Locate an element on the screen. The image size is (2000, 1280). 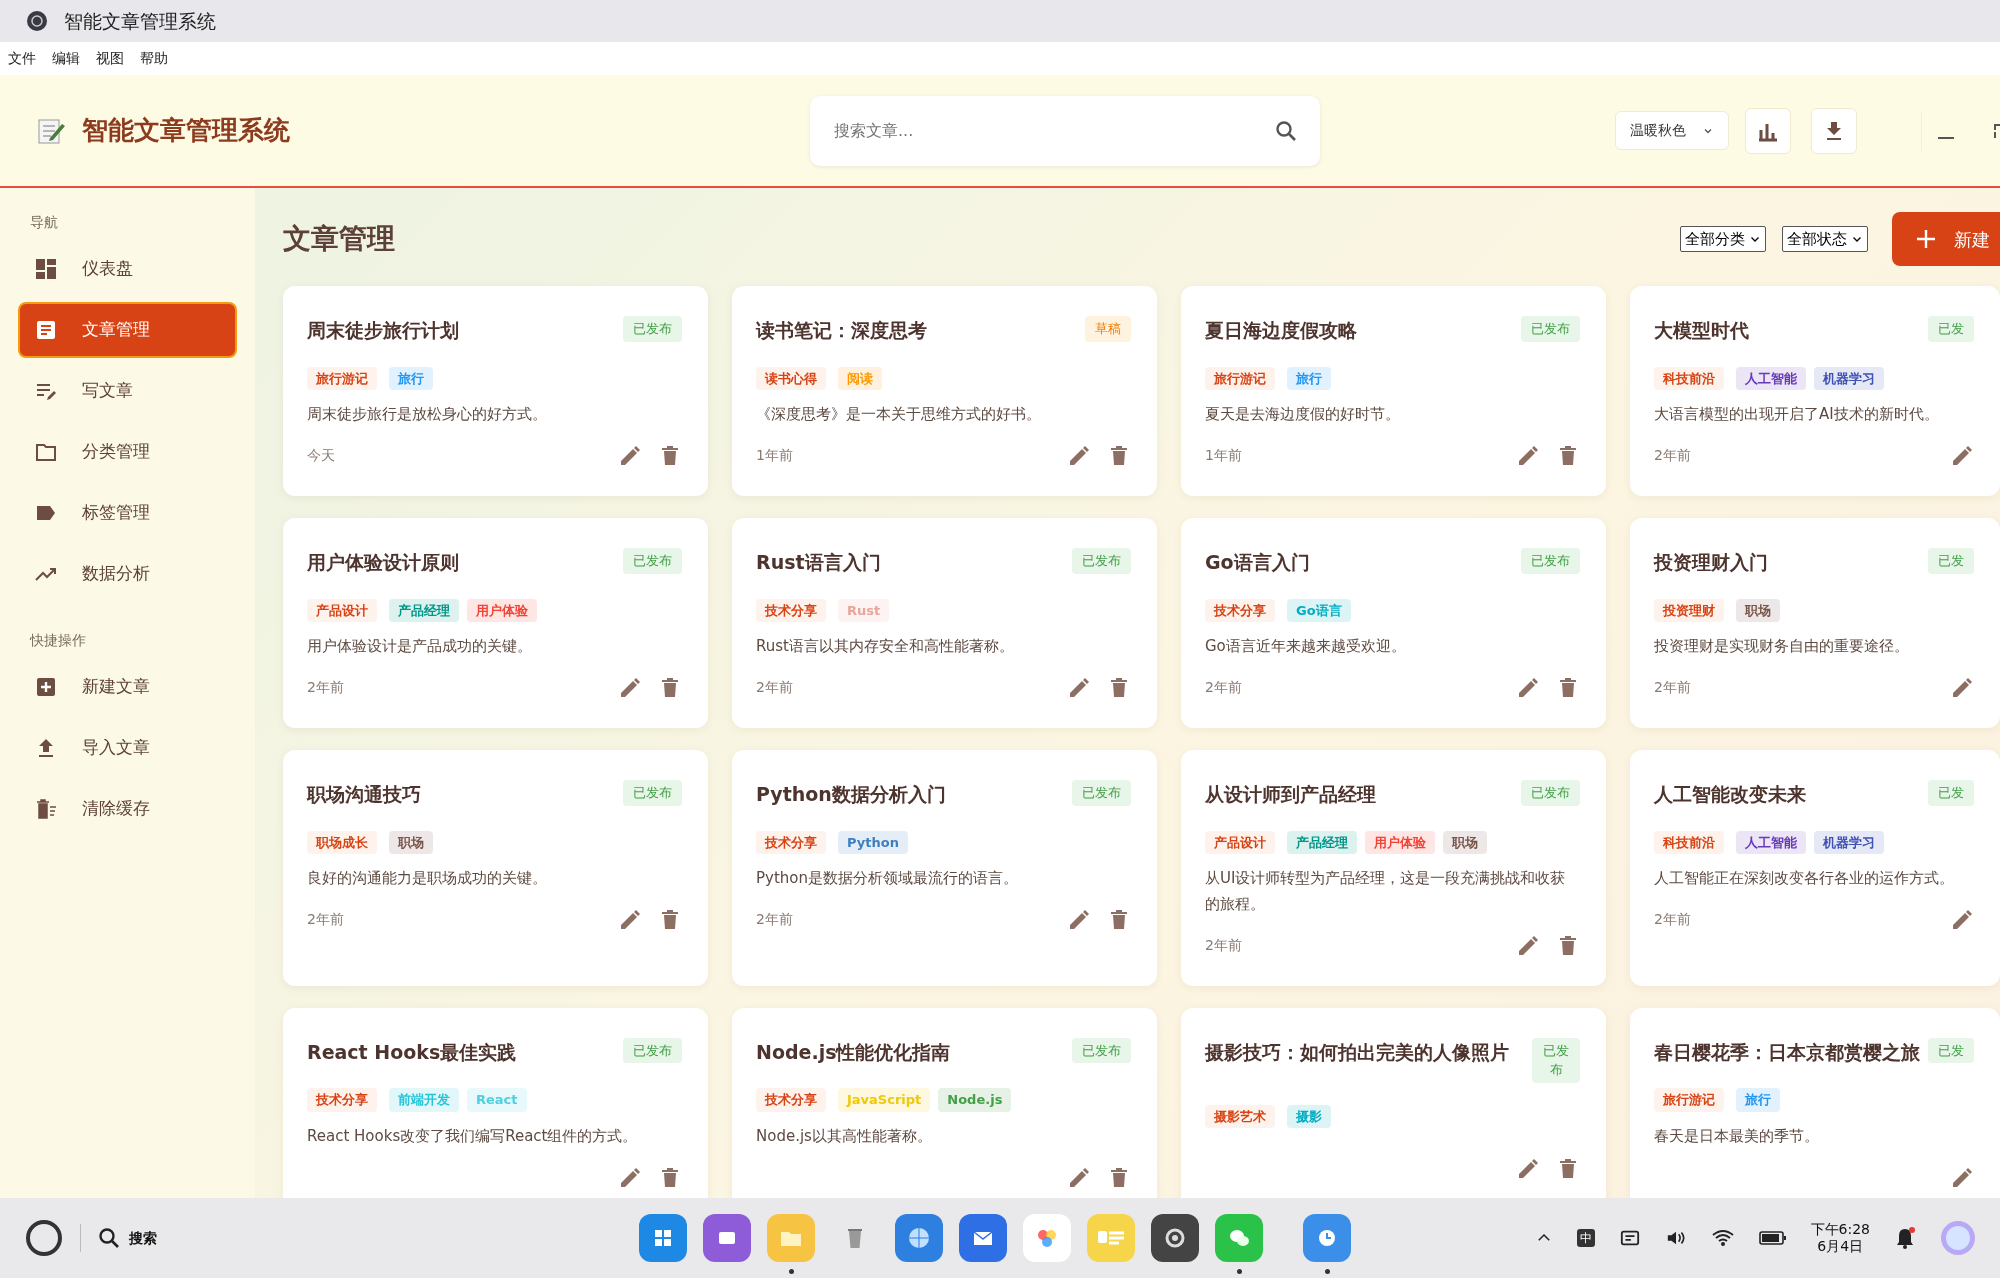
article-summary: 春天是日本最美的季节。 is located at coordinates (1737, 1136).